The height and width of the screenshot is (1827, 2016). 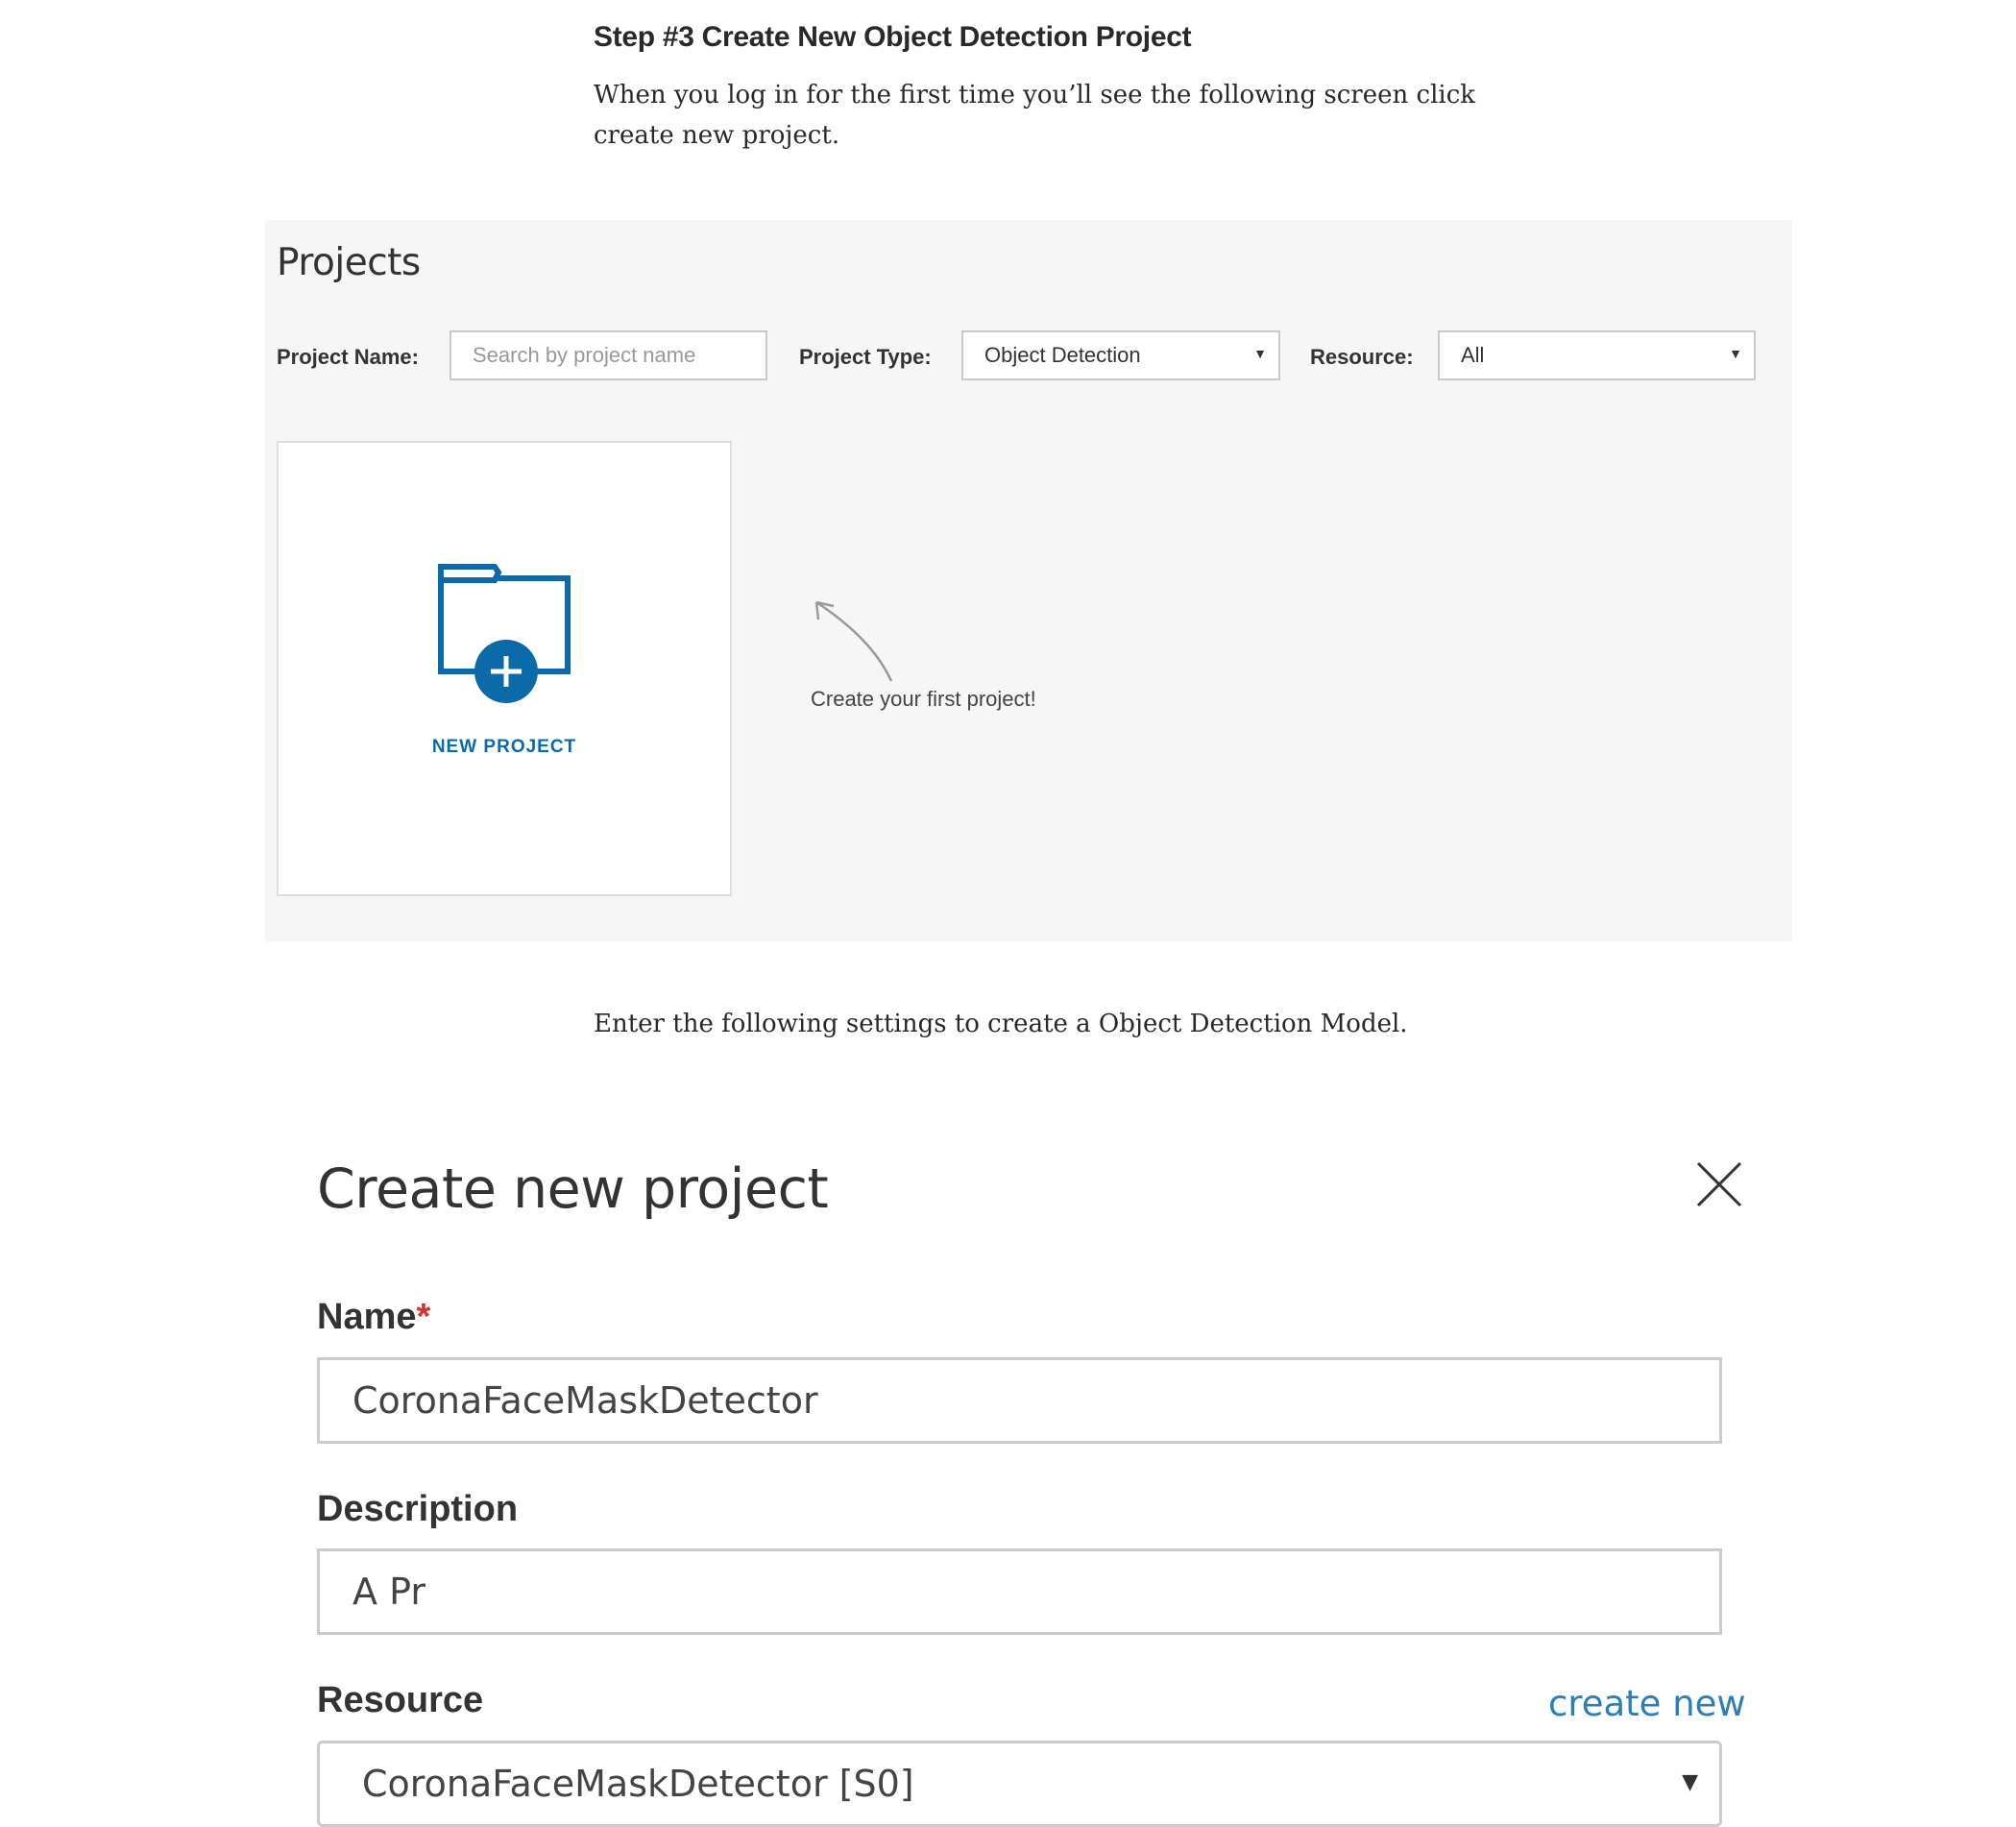 What do you see at coordinates (1362, 357) in the screenshot?
I see `resource-filter-label: Resource:` at bounding box center [1362, 357].